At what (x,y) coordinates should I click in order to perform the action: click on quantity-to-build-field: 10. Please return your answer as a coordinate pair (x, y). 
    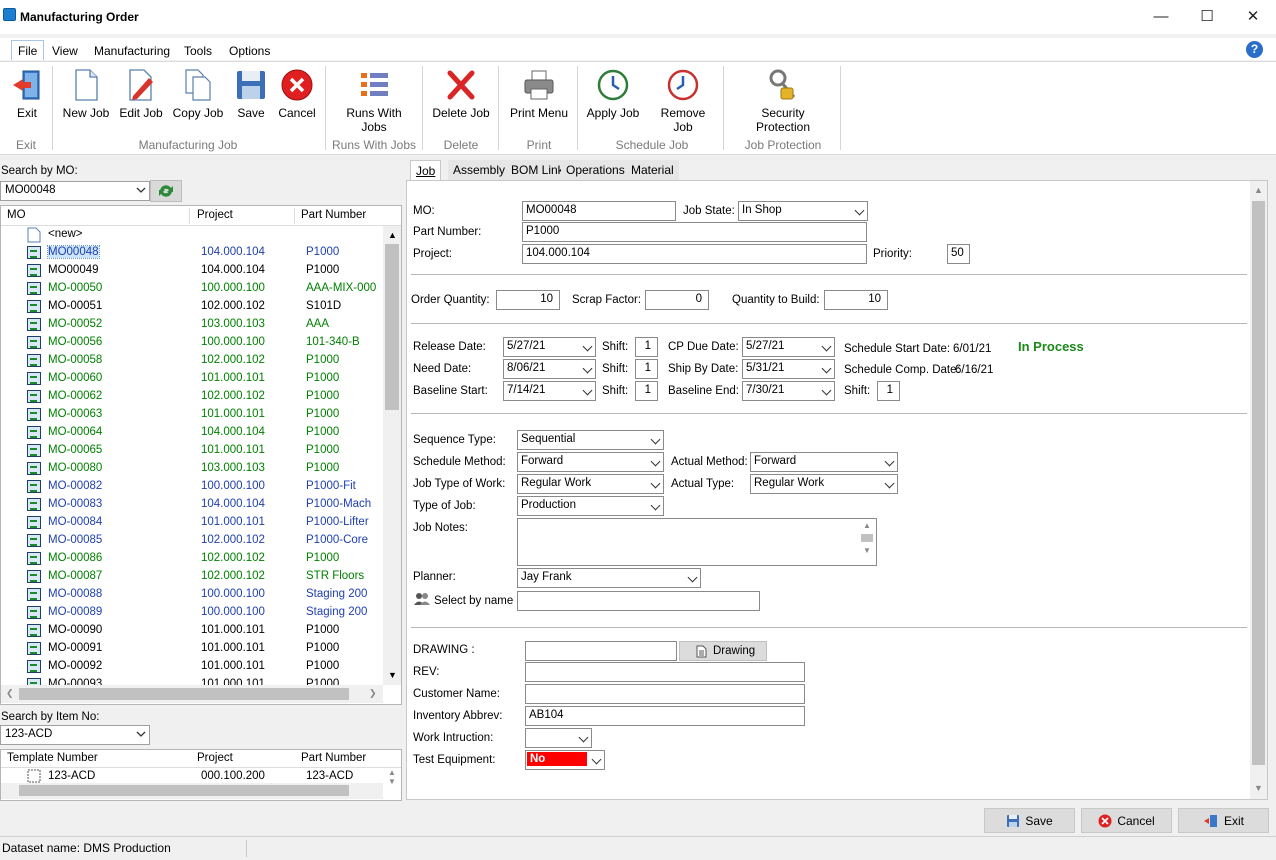
    Looking at the image, I should click on (856, 300).